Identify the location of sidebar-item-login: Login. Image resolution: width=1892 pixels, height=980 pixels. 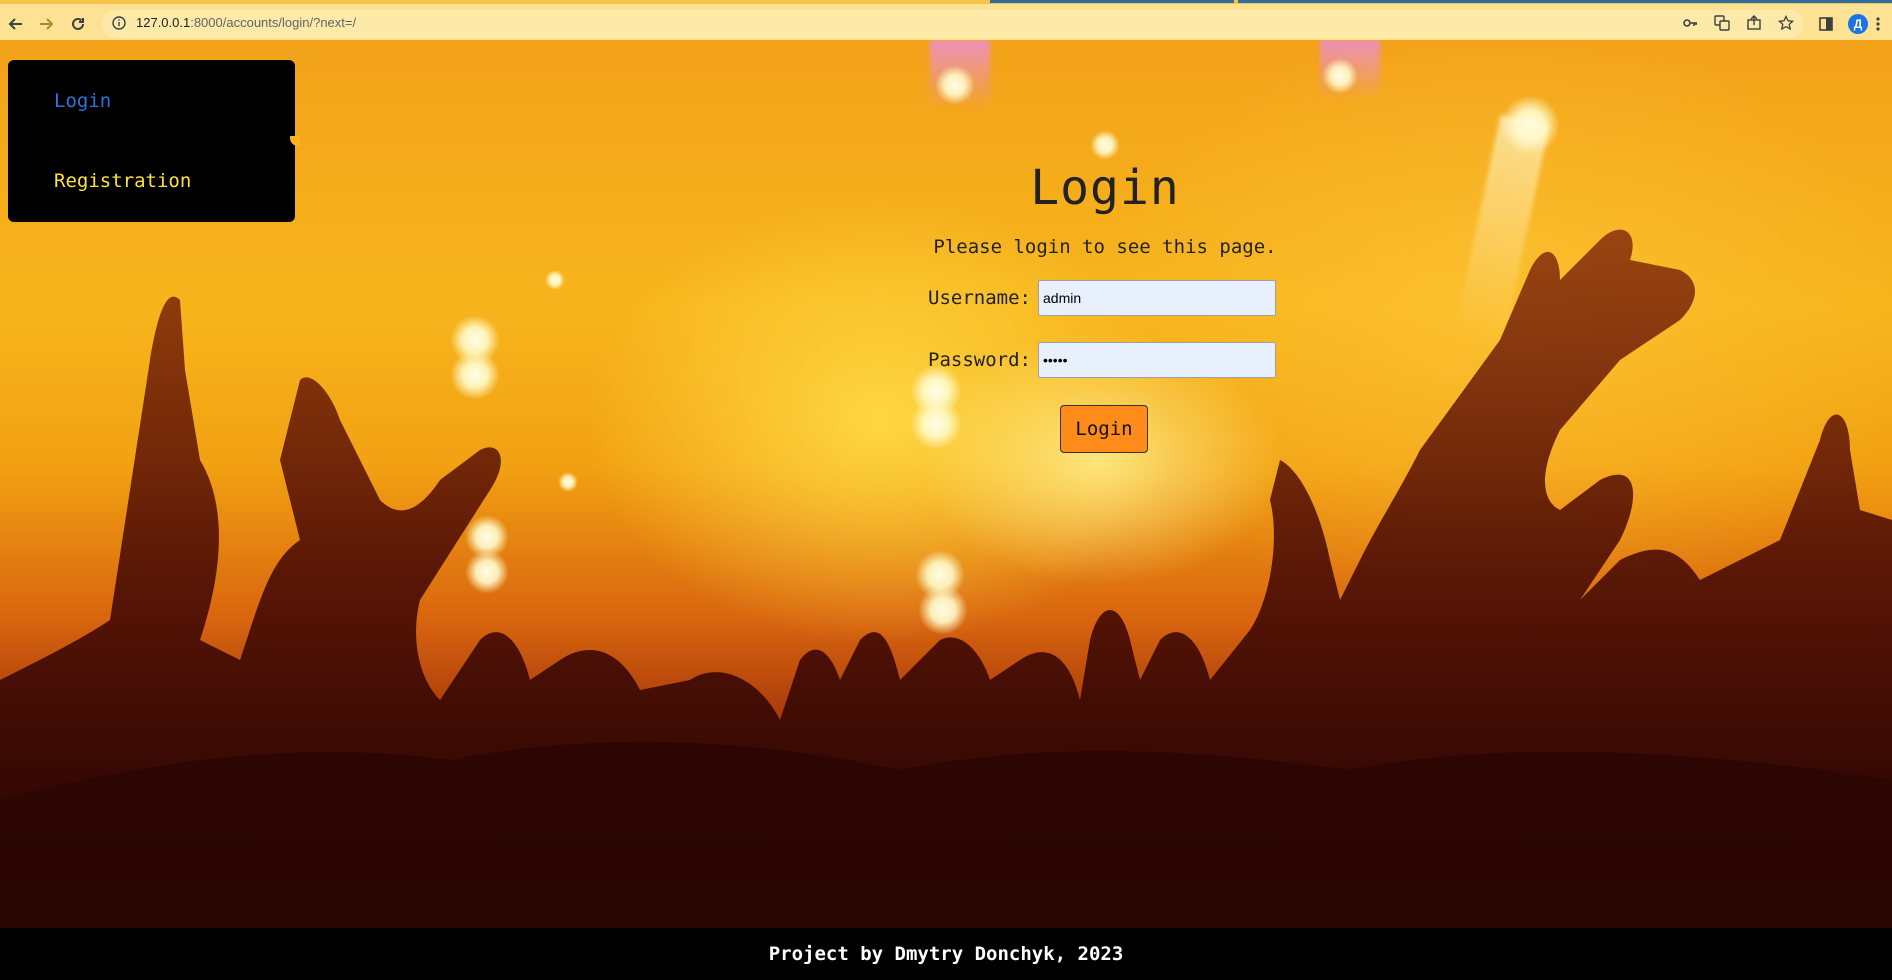
(82, 101).